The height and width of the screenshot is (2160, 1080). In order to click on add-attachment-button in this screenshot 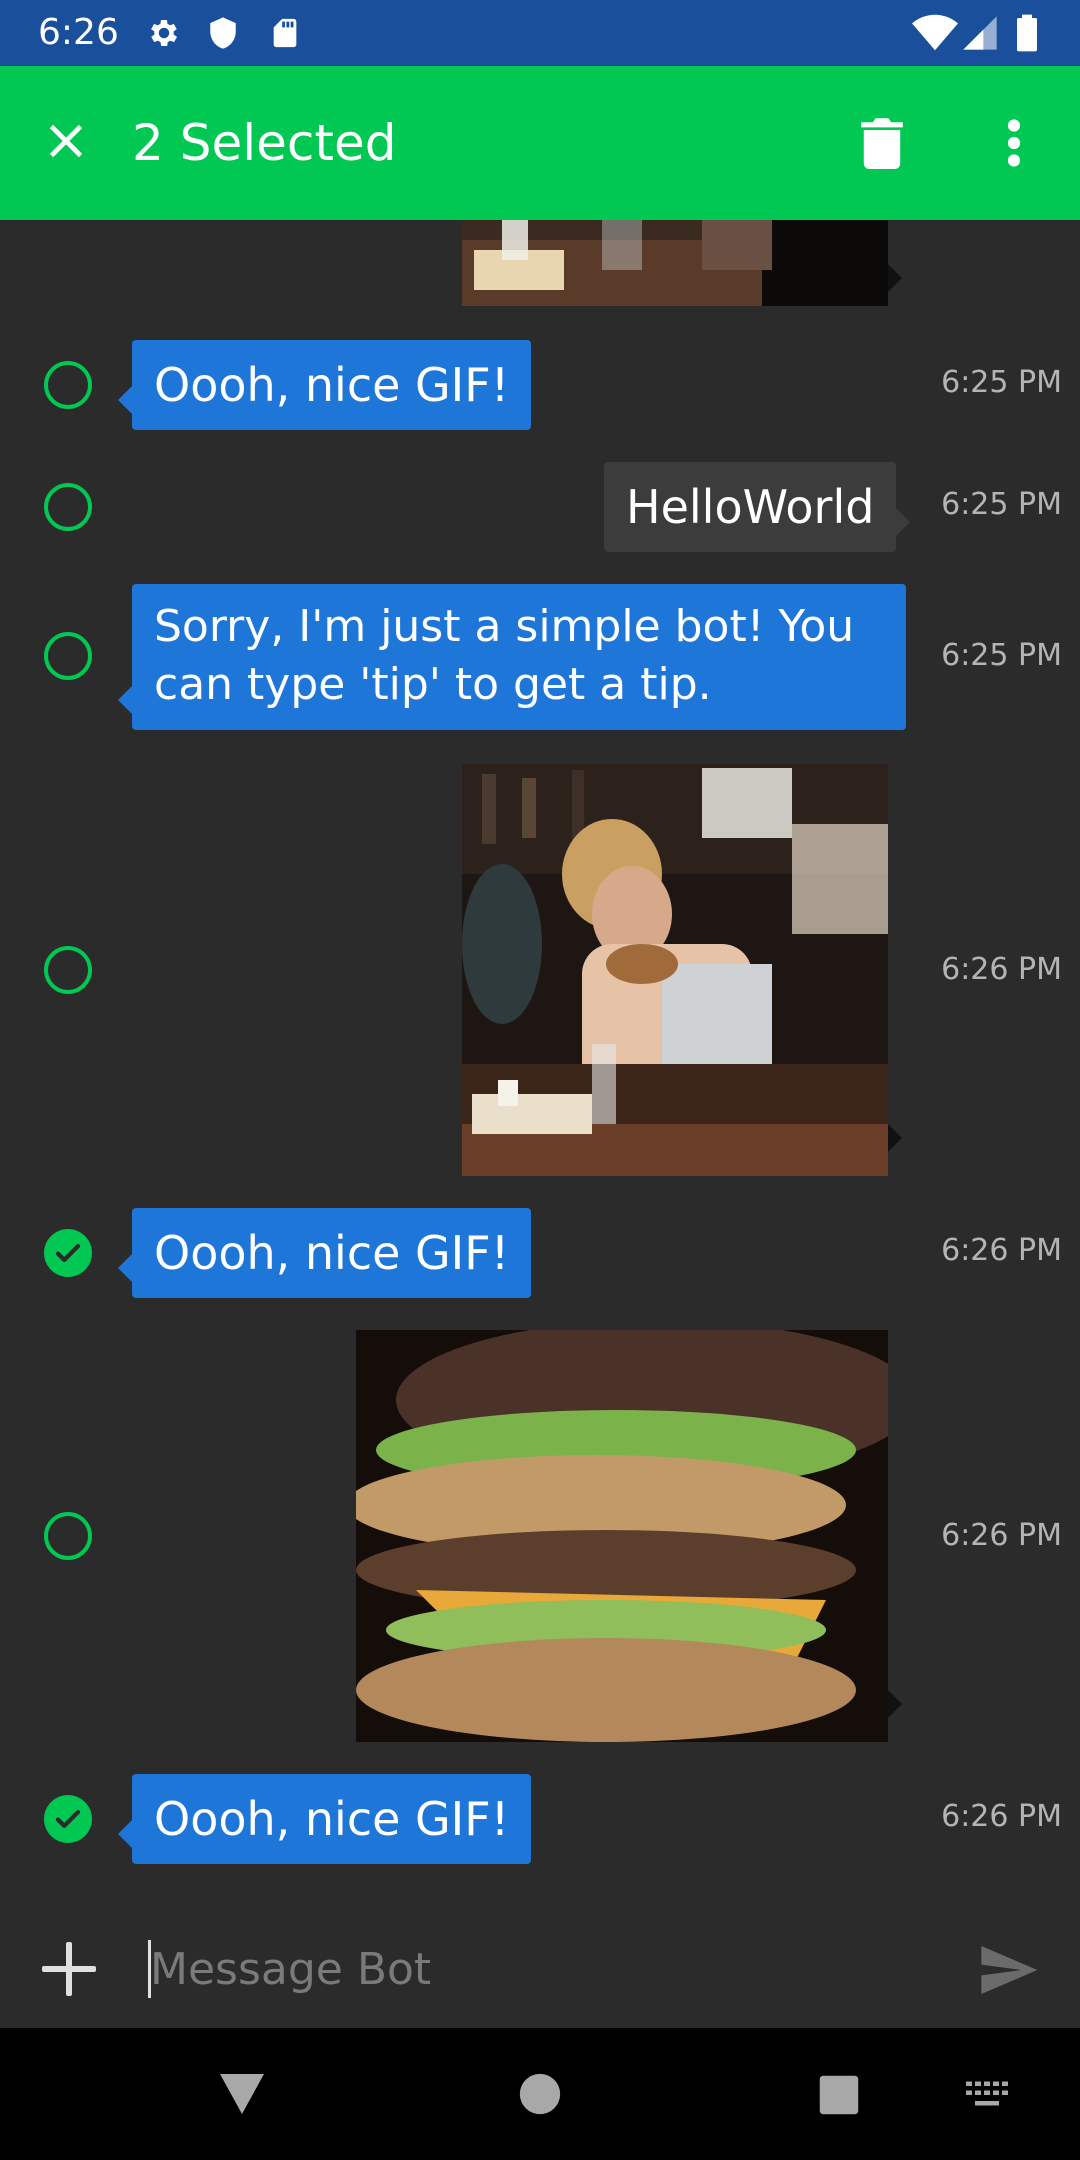, I will do `click(69, 1969)`.